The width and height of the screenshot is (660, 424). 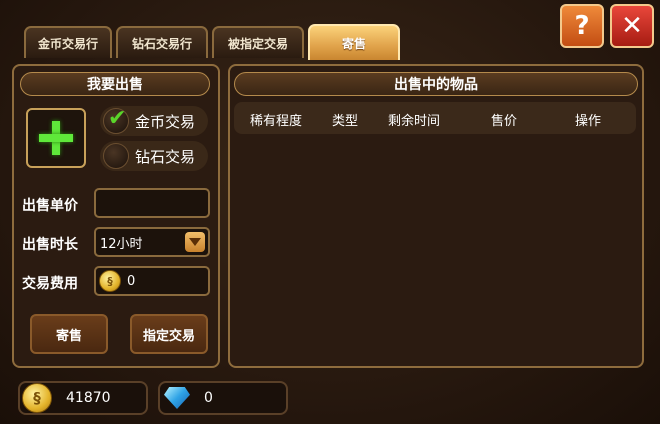 I want to click on option-diamond-trade: 钻石交易, so click(x=154, y=156).